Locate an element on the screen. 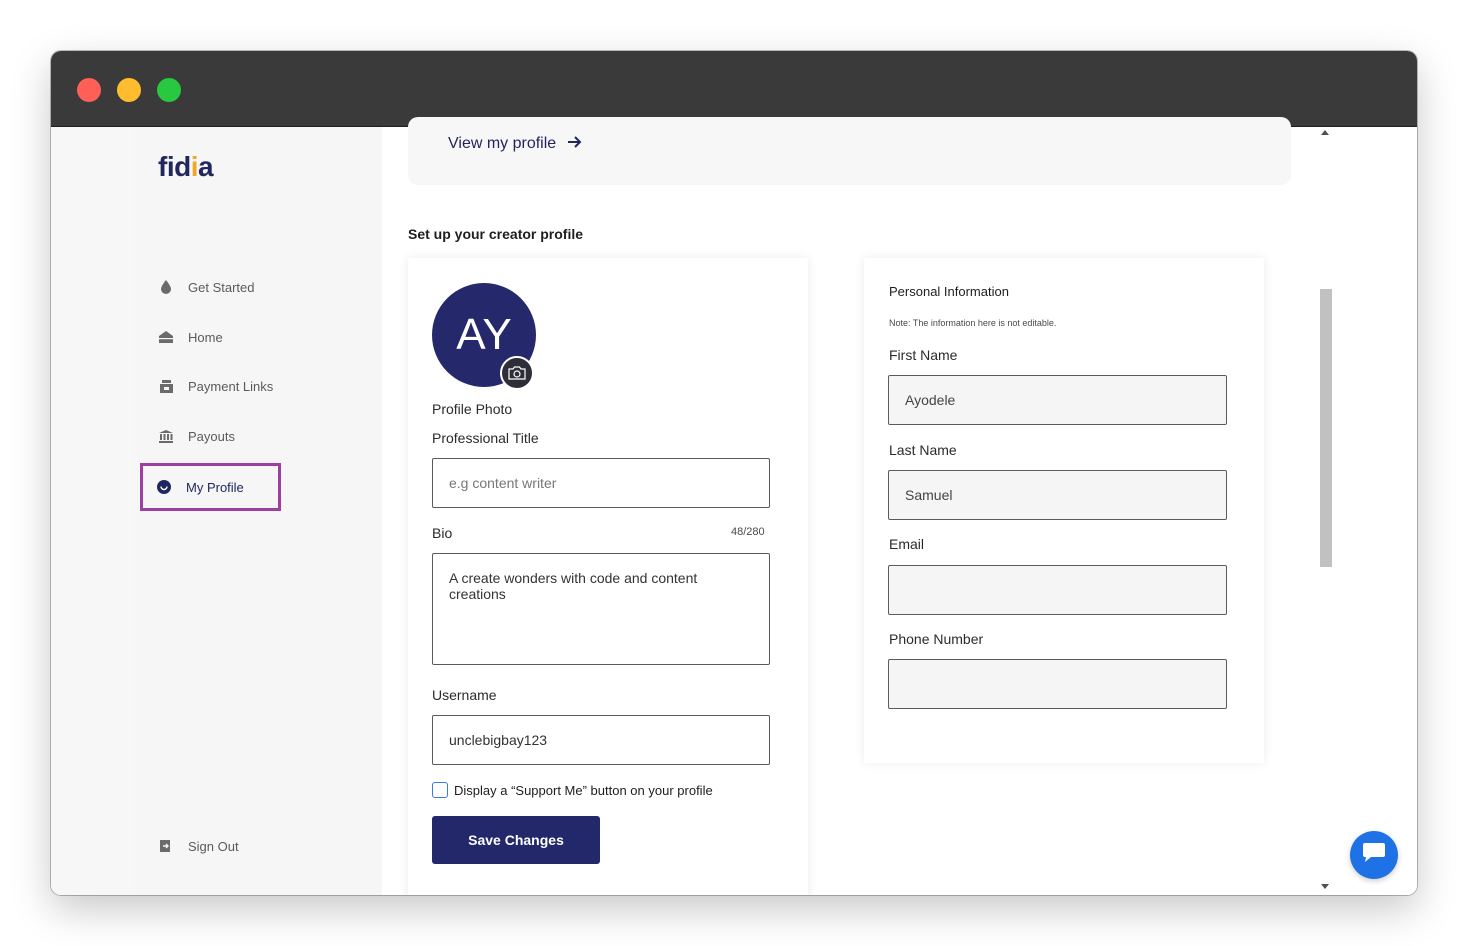  sign-out-button: Sign Out is located at coordinates (190, 846).